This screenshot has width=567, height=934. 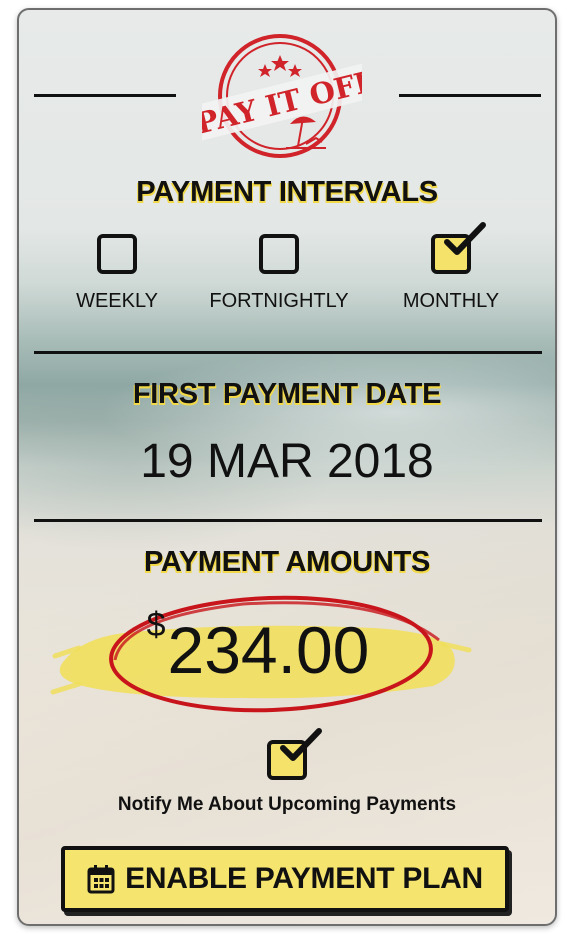 I want to click on payment-amount-value: $234.00, so click(x=258, y=647).